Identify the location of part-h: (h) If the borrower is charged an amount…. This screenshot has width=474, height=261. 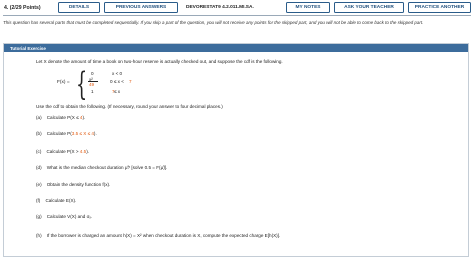
(158, 235).